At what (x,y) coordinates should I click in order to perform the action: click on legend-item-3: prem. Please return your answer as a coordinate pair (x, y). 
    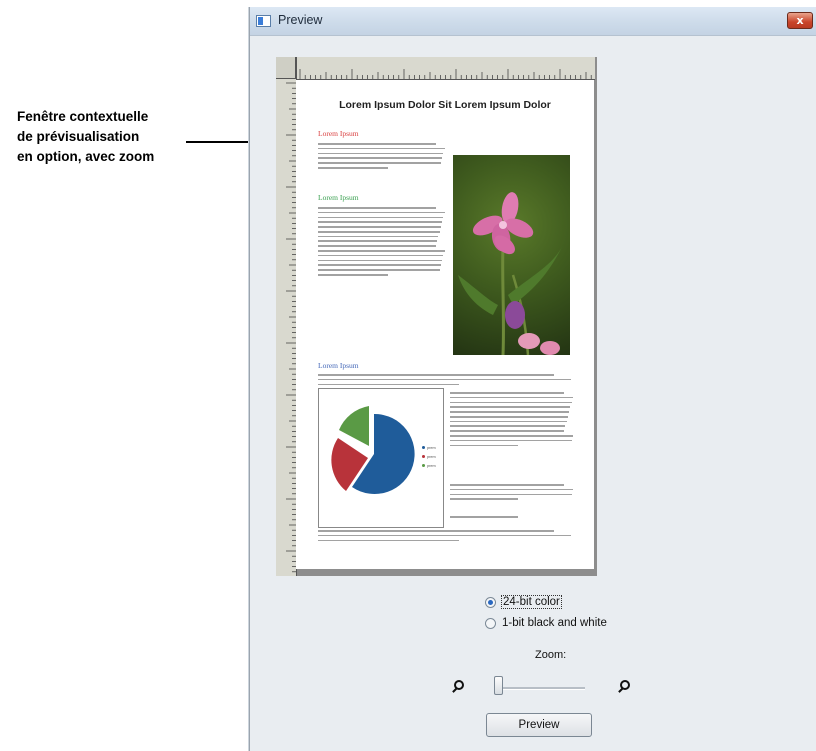
    Looking at the image, I should click on (429, 465).